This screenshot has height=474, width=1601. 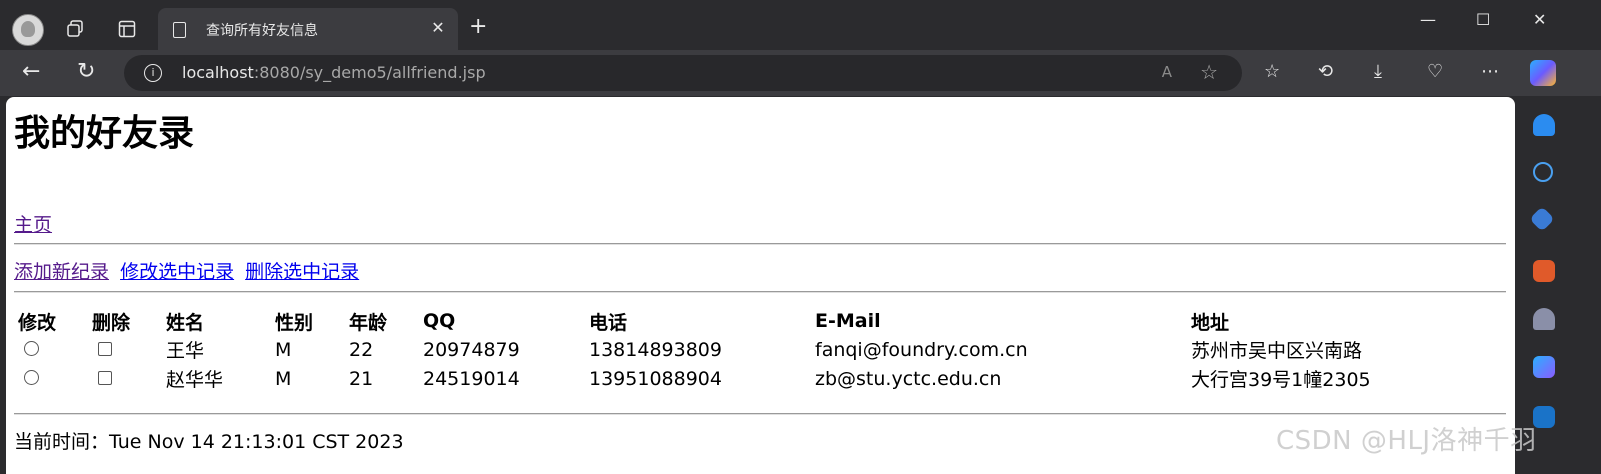 I want to click on profile-avatar, so click(x=28, y=30).